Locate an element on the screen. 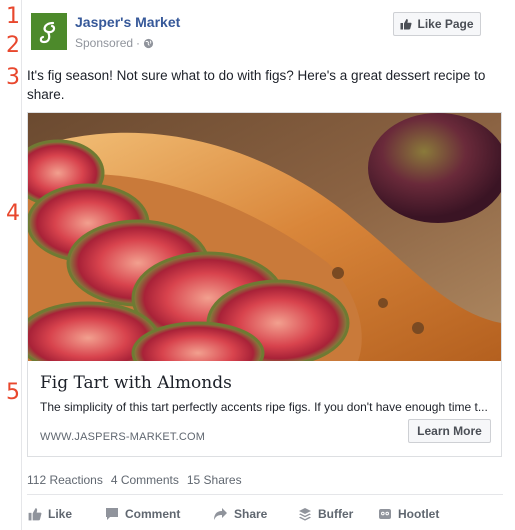 The width and height of the screenshot is (515, 530). page-name-link: Jasper's Market is located at coordinates (127, 22).